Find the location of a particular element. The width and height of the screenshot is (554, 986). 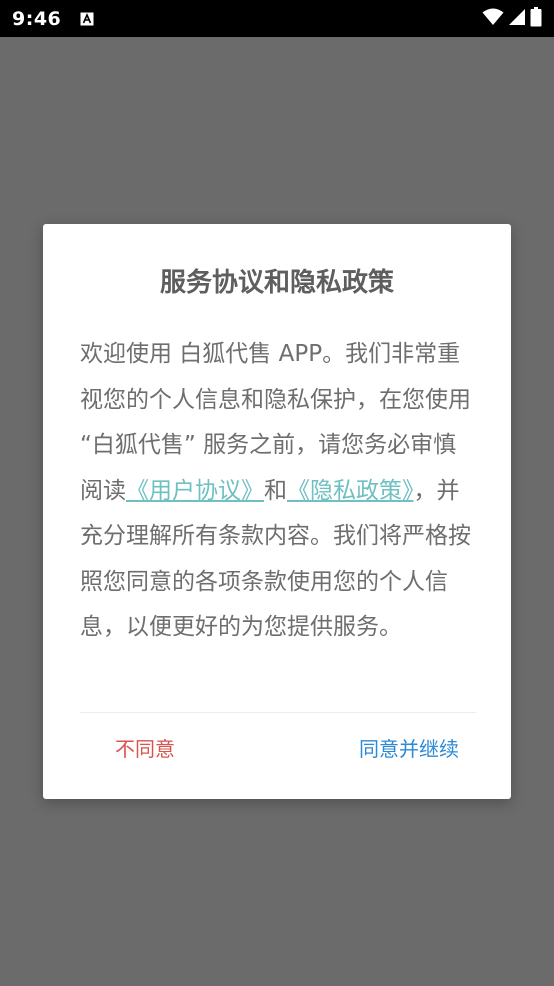

status-time: 9:46 is located at coordinates (37, 18).